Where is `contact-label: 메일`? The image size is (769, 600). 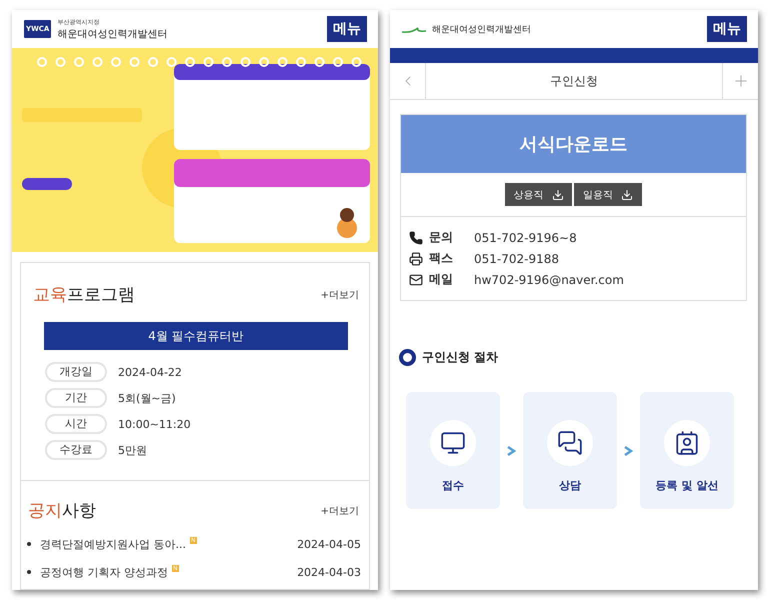 contact-label: 메일 is located at coordinates (441, 279).